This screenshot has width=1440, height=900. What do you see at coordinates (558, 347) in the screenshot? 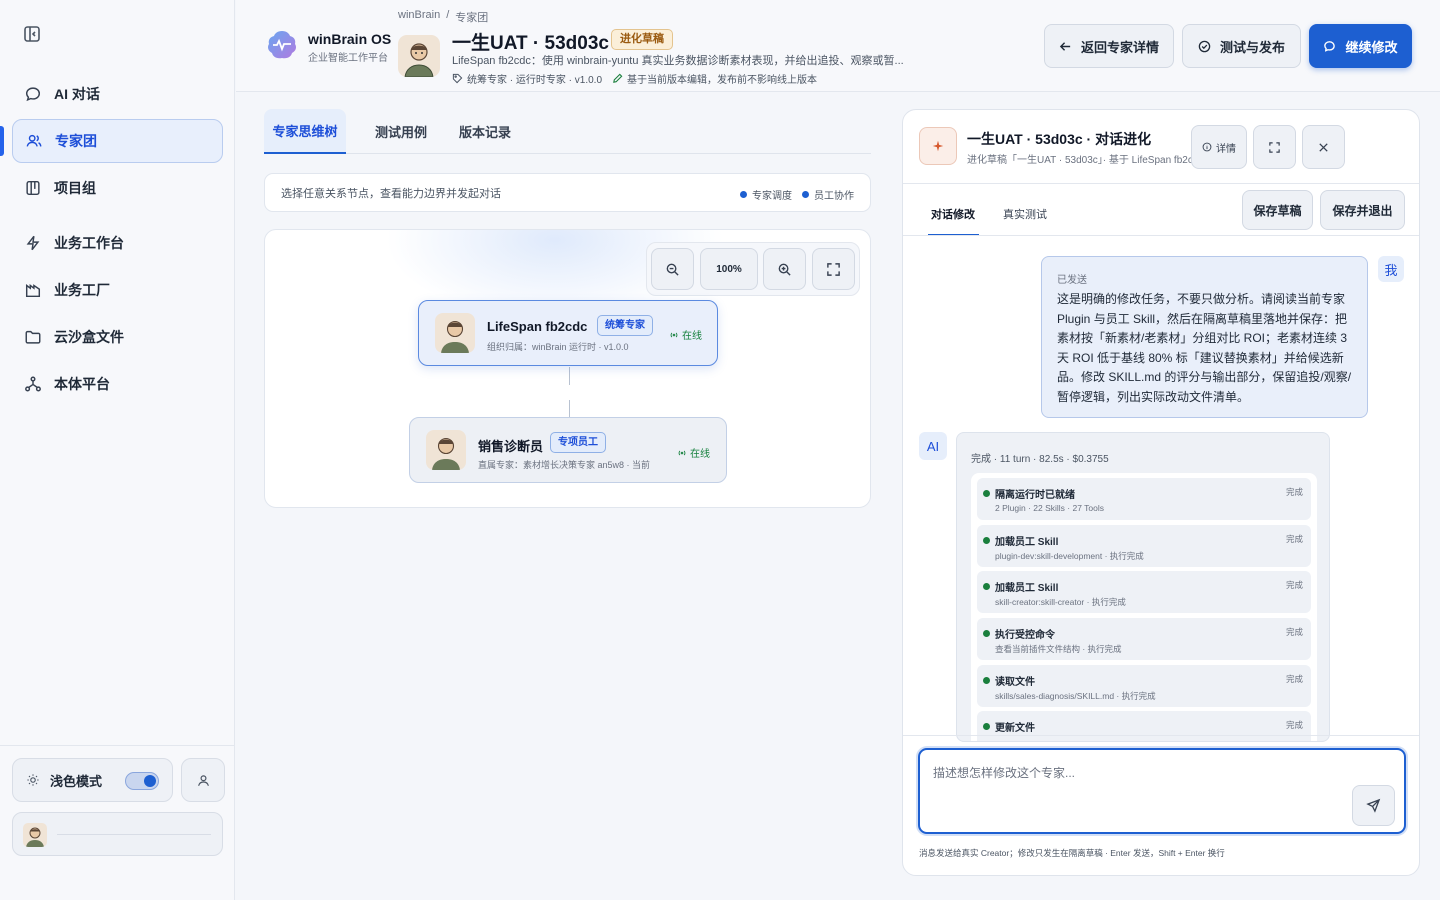
I see `node-subtitle: 组织归属：winBrain 运行时 · v1.0.0` at bounding box center [558, 347].